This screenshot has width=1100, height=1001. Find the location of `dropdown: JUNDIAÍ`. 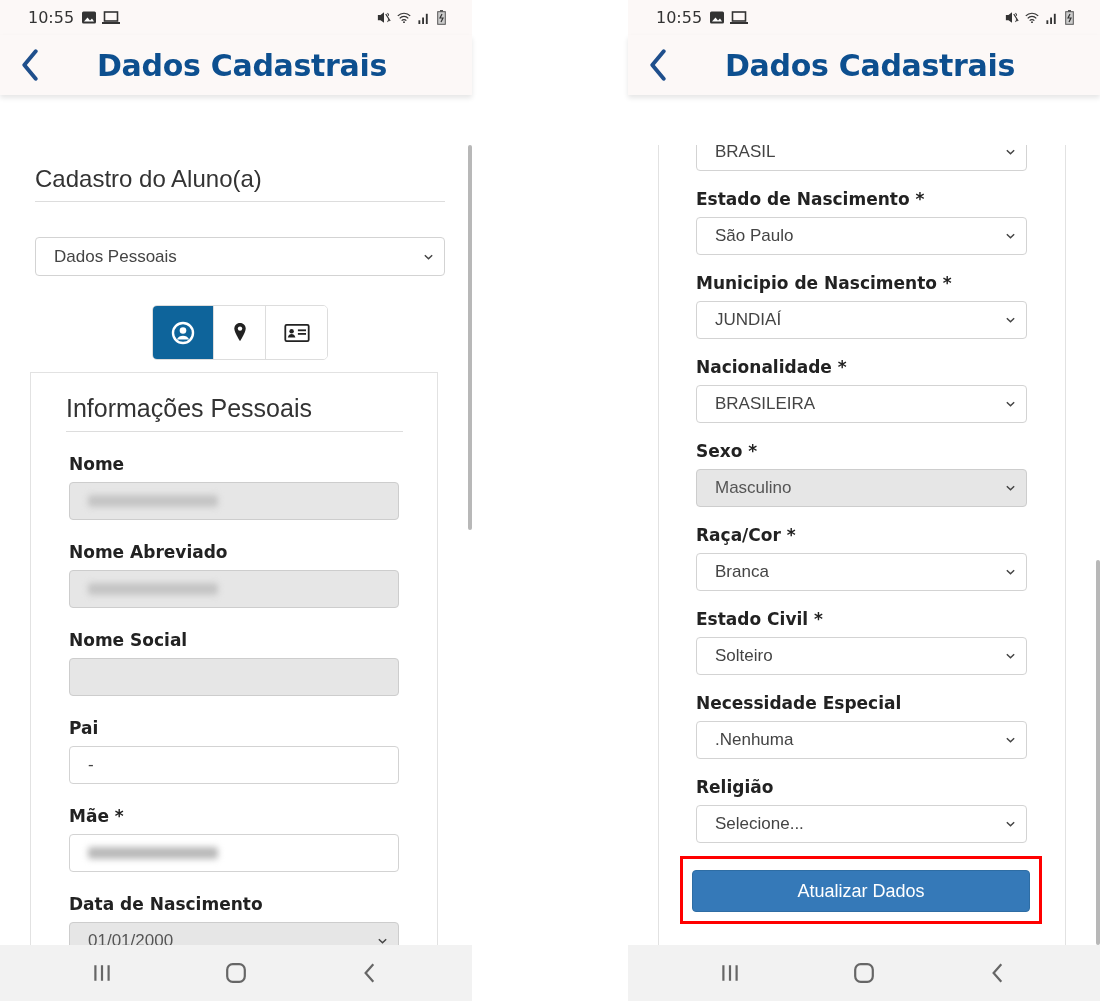

dropdown: JUNDIAÍ is located at coordinates (861, 320).